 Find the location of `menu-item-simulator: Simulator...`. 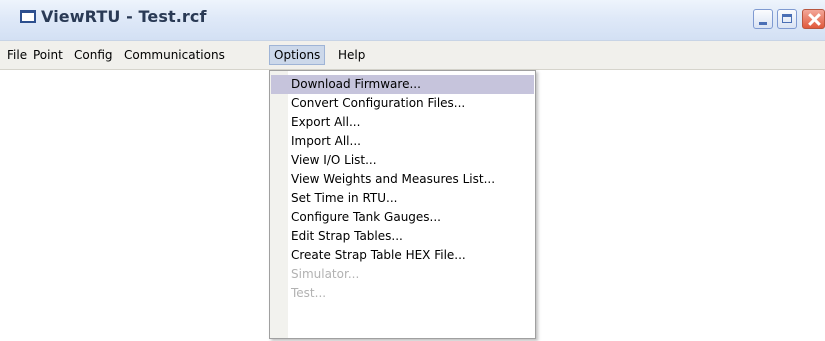

menu-item-simulator: Simulator... is located at coordinates (325, 274).